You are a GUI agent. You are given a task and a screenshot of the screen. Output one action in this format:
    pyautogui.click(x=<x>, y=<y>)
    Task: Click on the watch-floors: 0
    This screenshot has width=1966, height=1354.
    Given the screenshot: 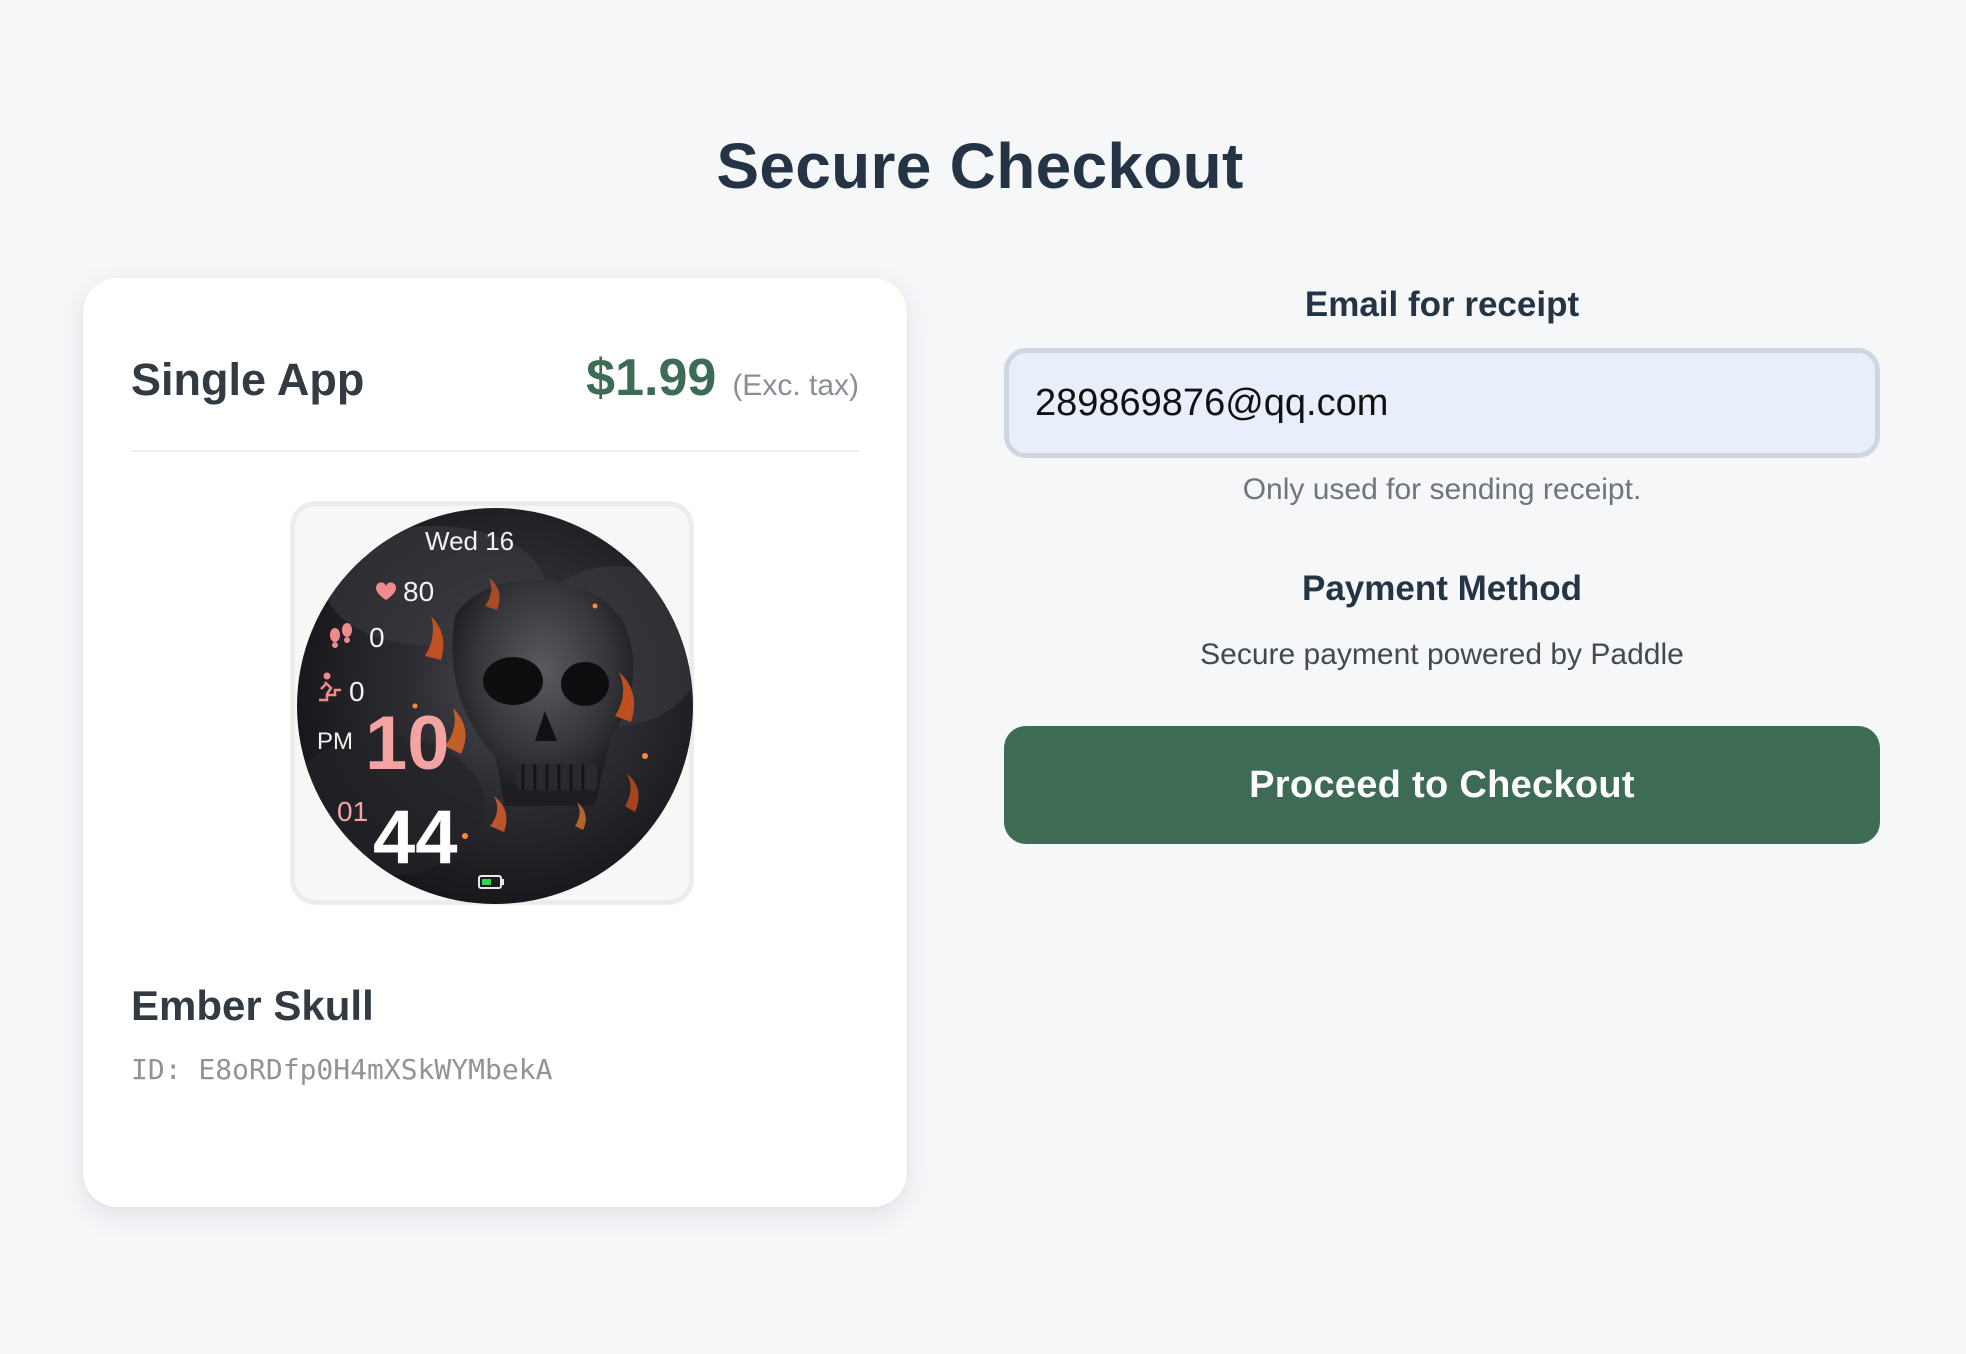 What is the action you would take?
    pyautogui.click(x=357, y=691)
    